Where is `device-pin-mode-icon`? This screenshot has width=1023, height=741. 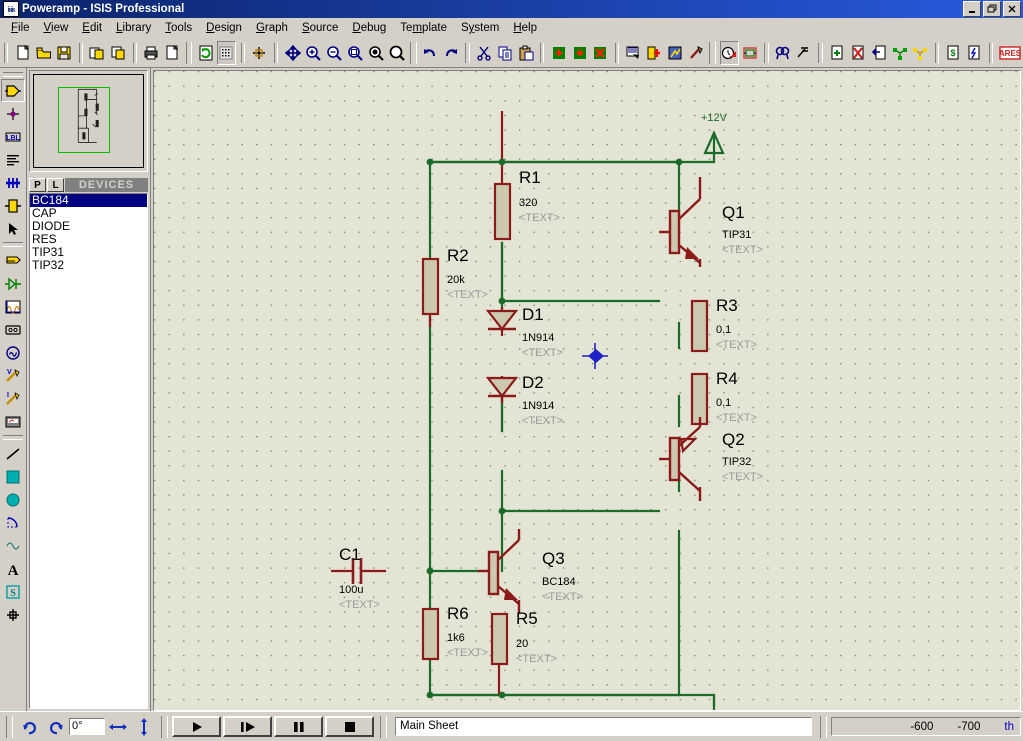
device-pin-mode-icon is located at coordinates (13, 283).